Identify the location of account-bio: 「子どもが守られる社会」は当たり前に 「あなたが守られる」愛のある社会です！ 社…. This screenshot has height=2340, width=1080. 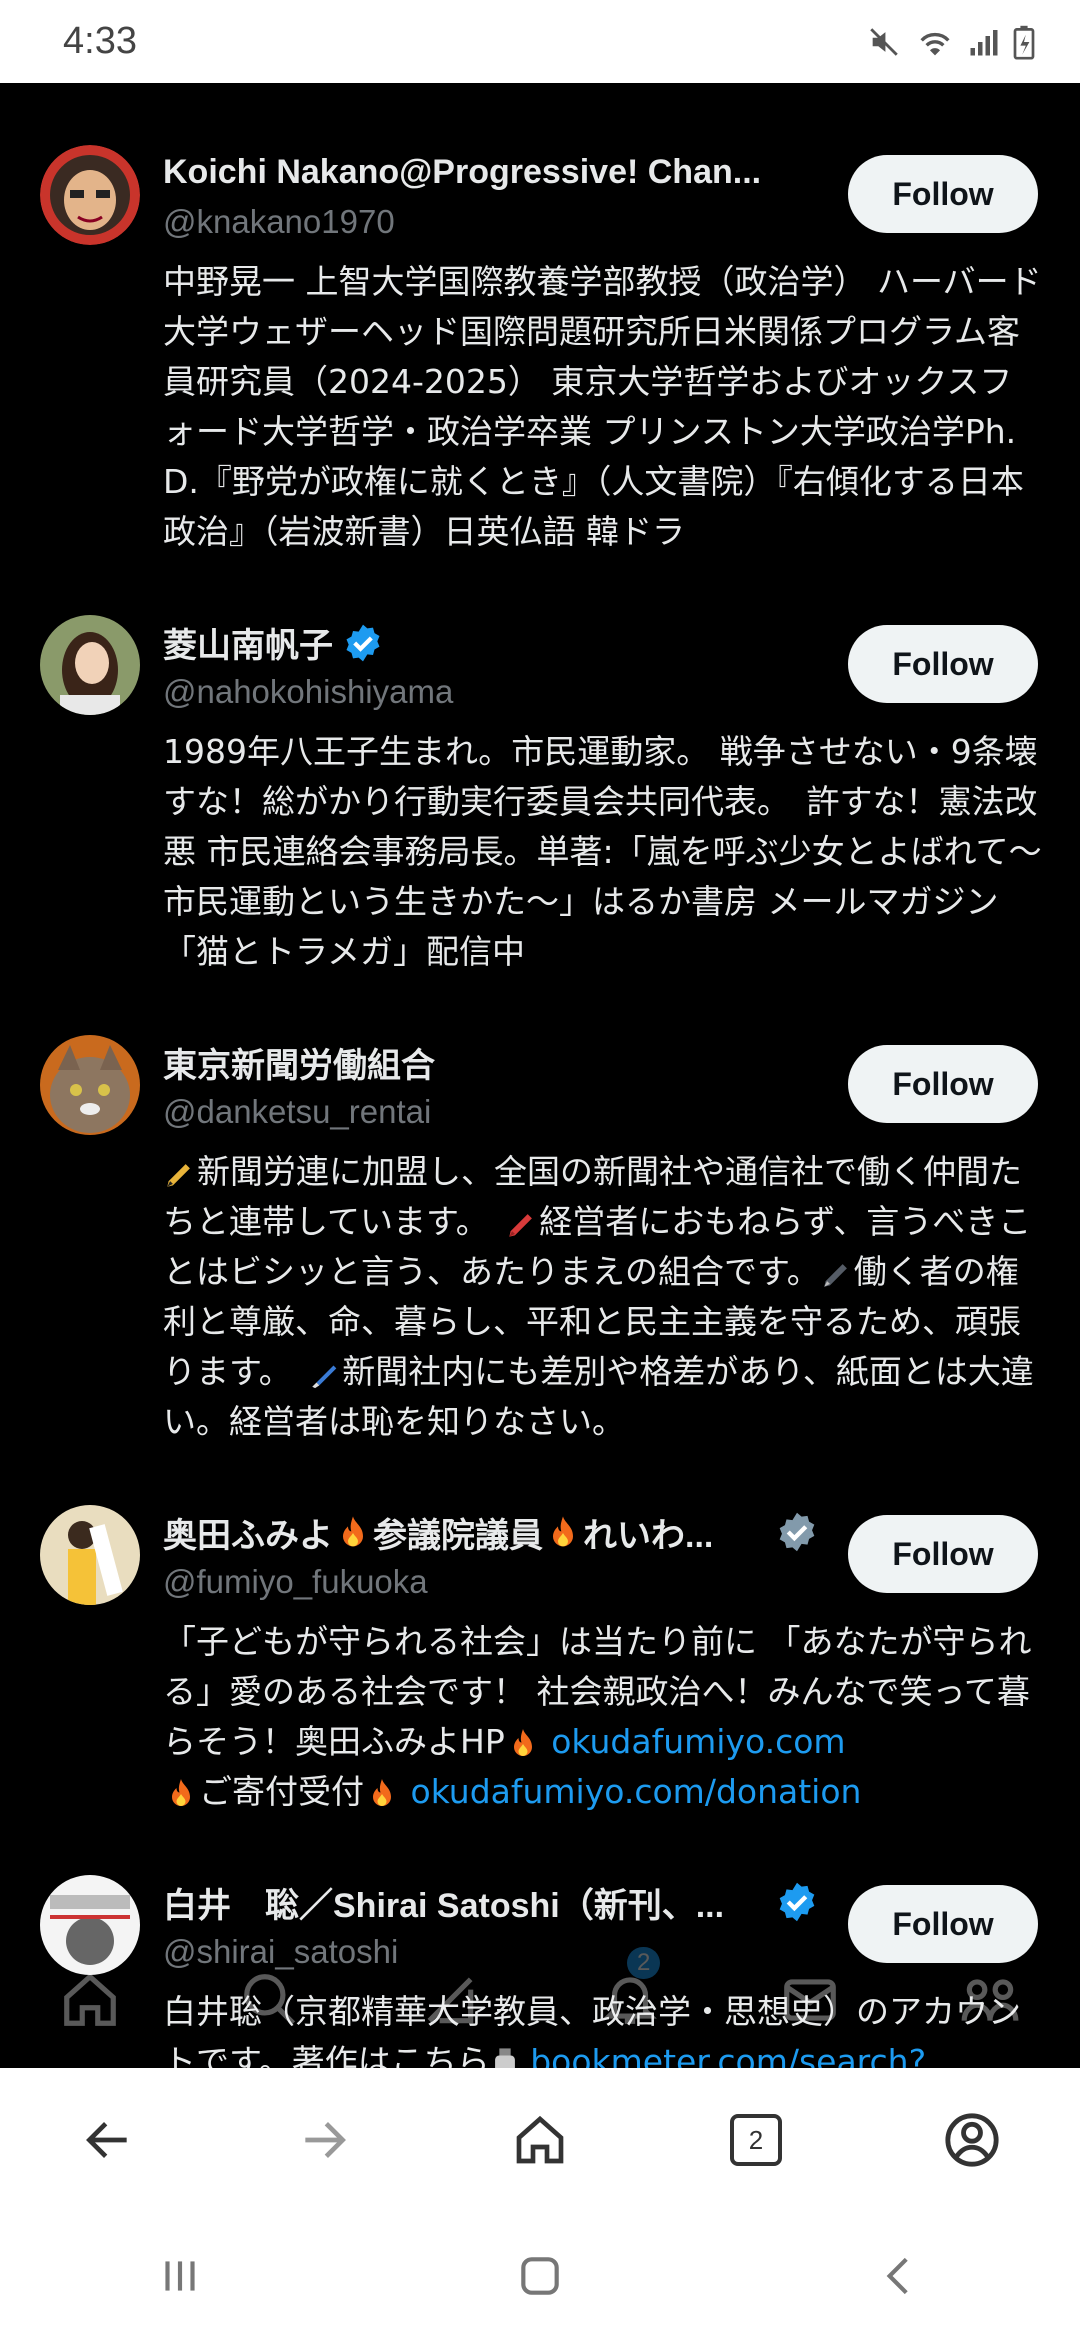
(597, 1716).